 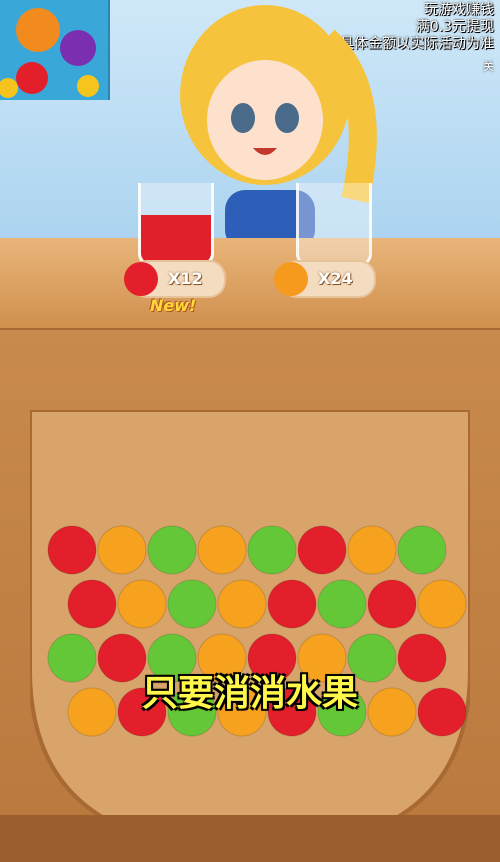 I want to click on order-count: X12, so click(x=185, y=278).